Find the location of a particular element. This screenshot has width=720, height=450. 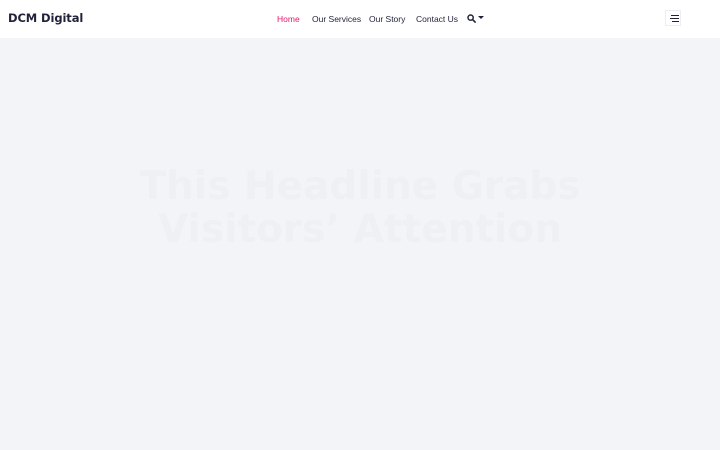

nav-item-our-story: Our Story is located at coordinates (387, 19).